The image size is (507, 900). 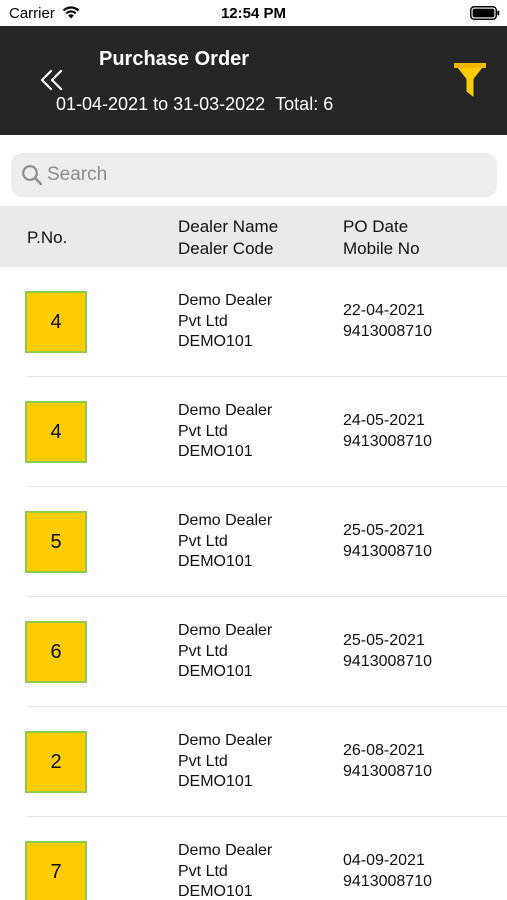 I want to click on header-subtitle: 01-04-2021 to 31-03-2022 Total: 6, so click(x=194, y=104).